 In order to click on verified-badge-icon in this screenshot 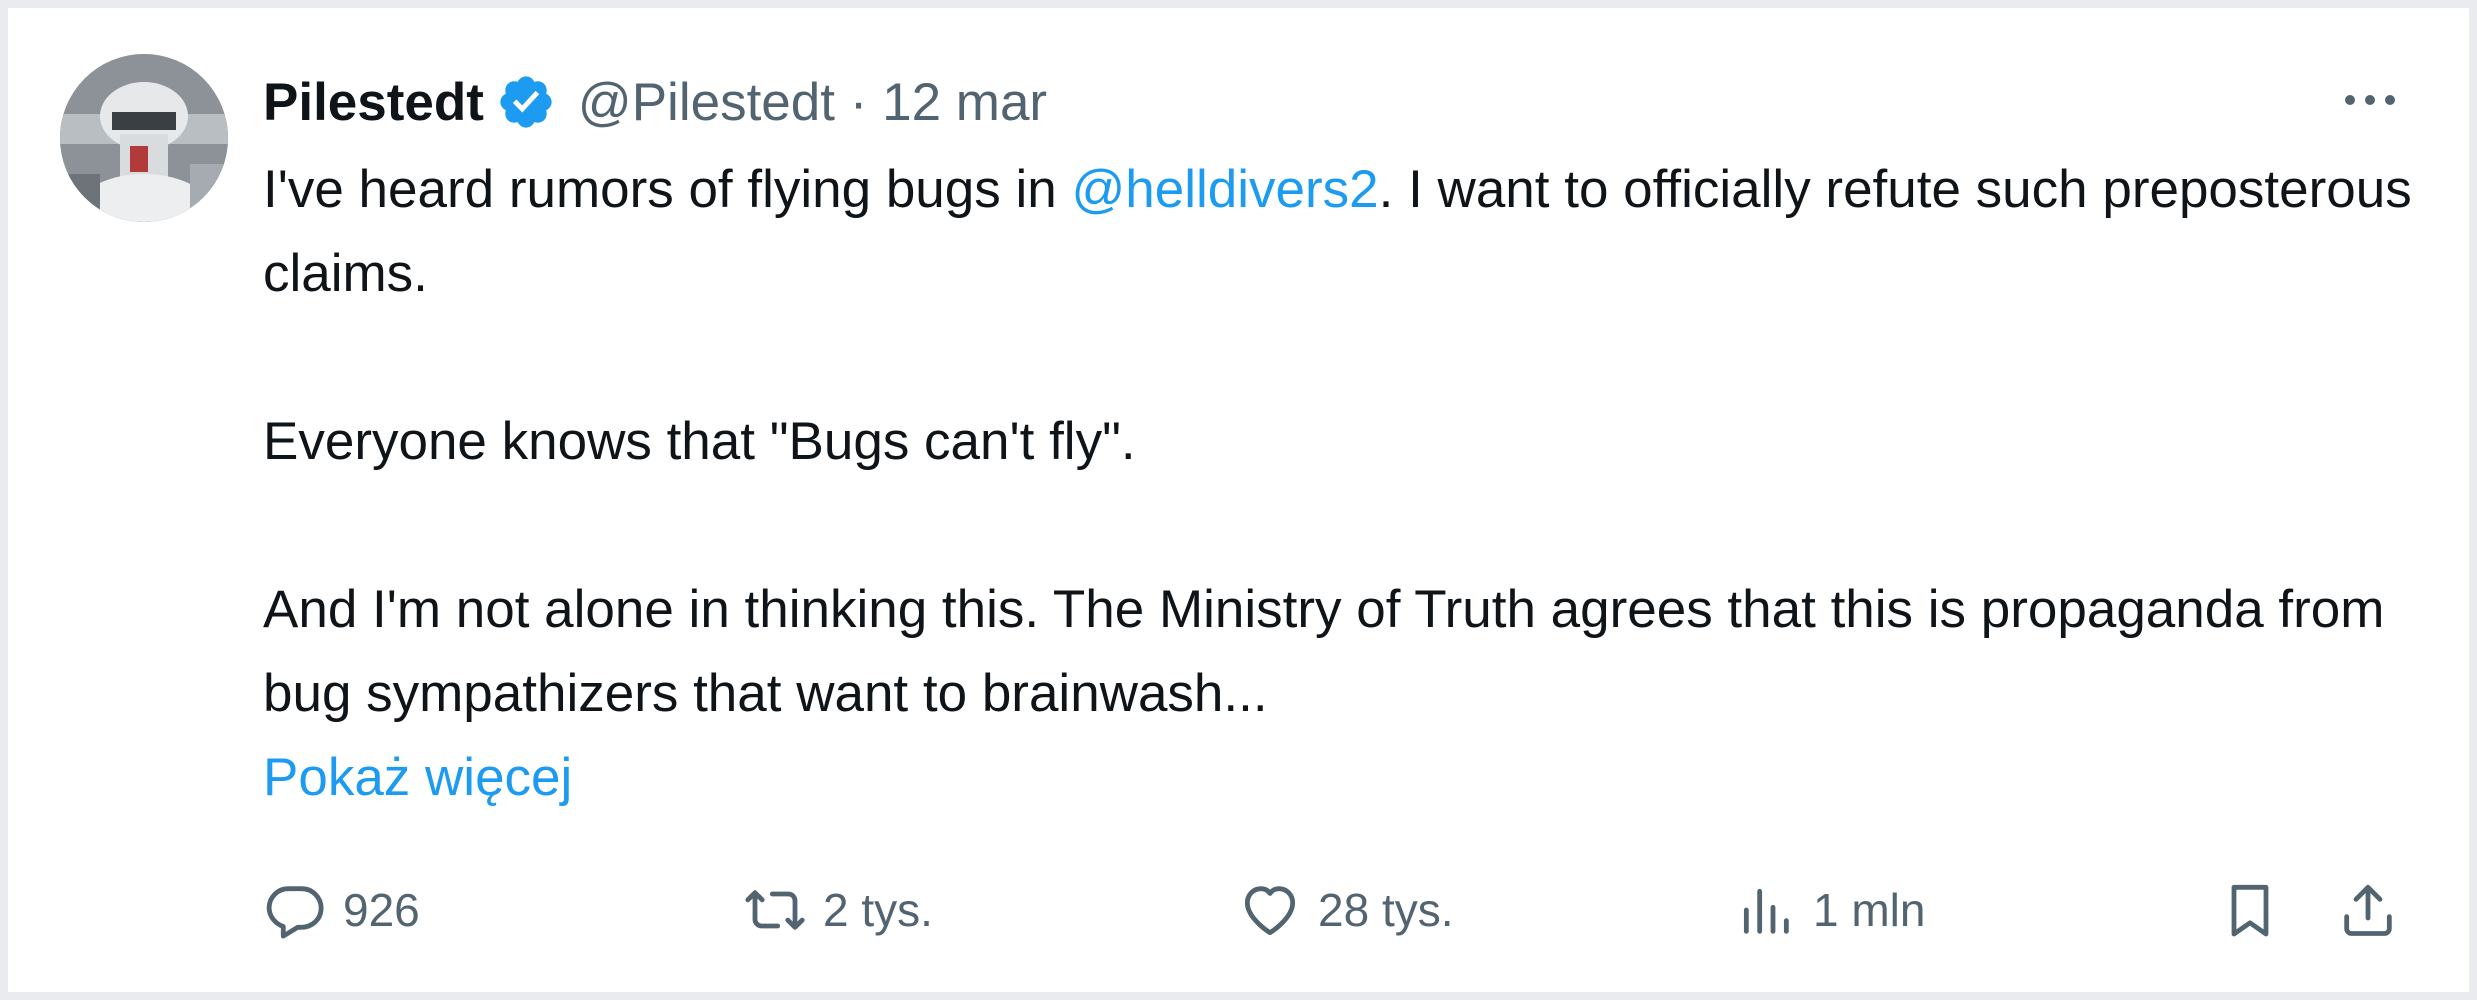, I will do `click(526, 102)`.